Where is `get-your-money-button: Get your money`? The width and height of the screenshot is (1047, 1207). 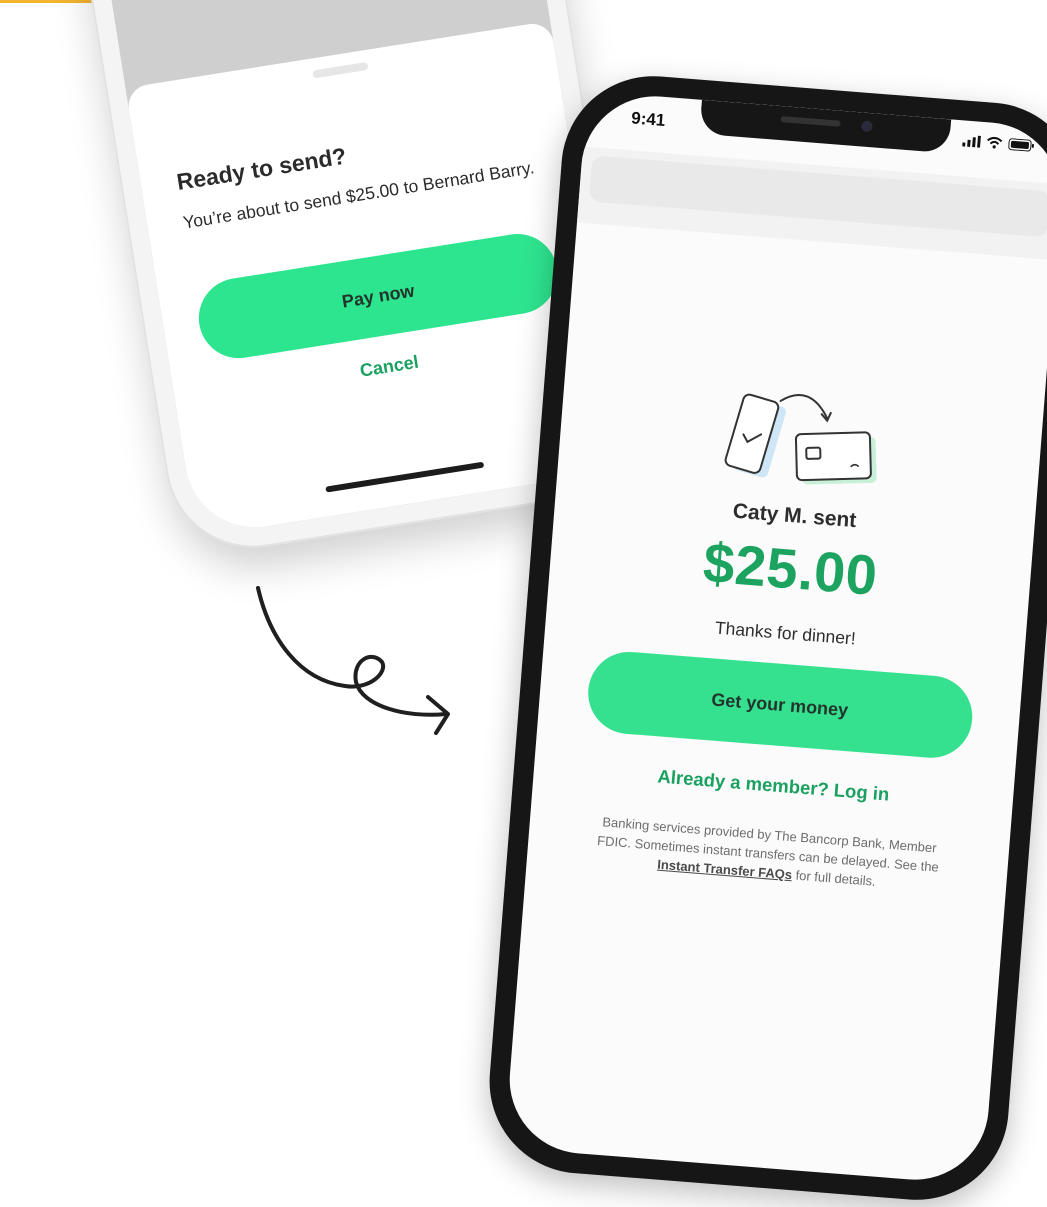
get-your-money-button: Get your money is located at coordinates (779, 704).